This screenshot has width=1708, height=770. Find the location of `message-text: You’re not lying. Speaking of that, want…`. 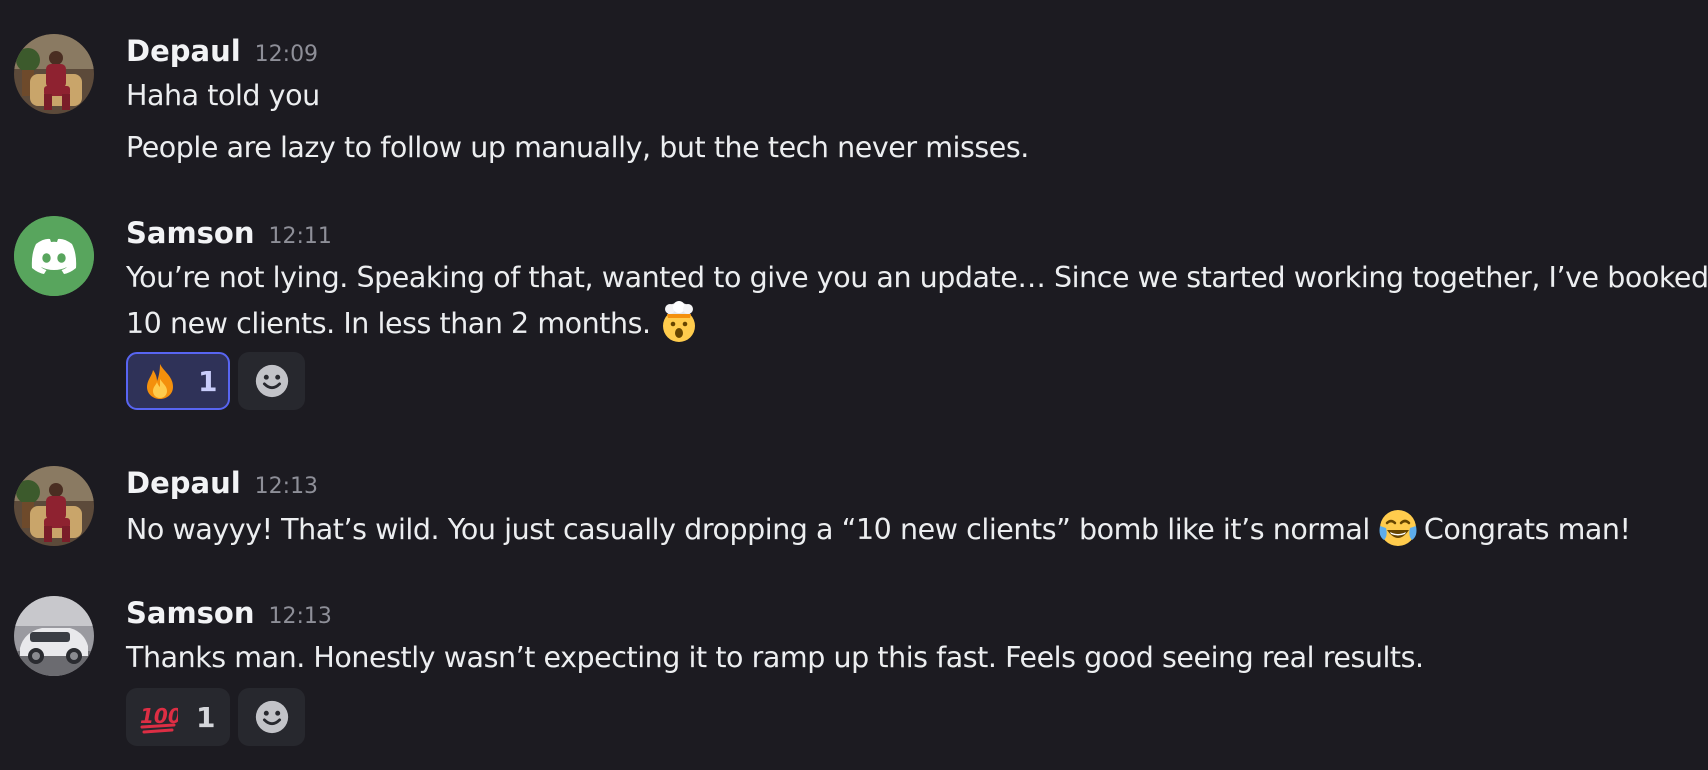

message-text: You’re not lying. Speaking of that, want… is located at coordinates (917, 277).